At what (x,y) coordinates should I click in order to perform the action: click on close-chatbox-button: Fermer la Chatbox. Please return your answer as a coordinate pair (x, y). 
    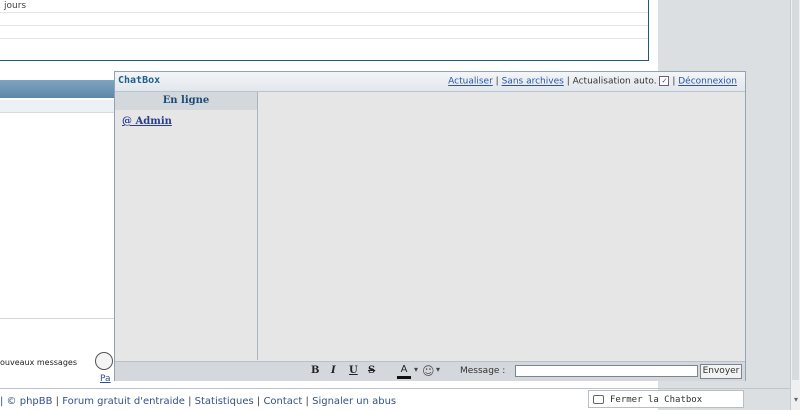
    Looking at the image, I should click on (666, 399).